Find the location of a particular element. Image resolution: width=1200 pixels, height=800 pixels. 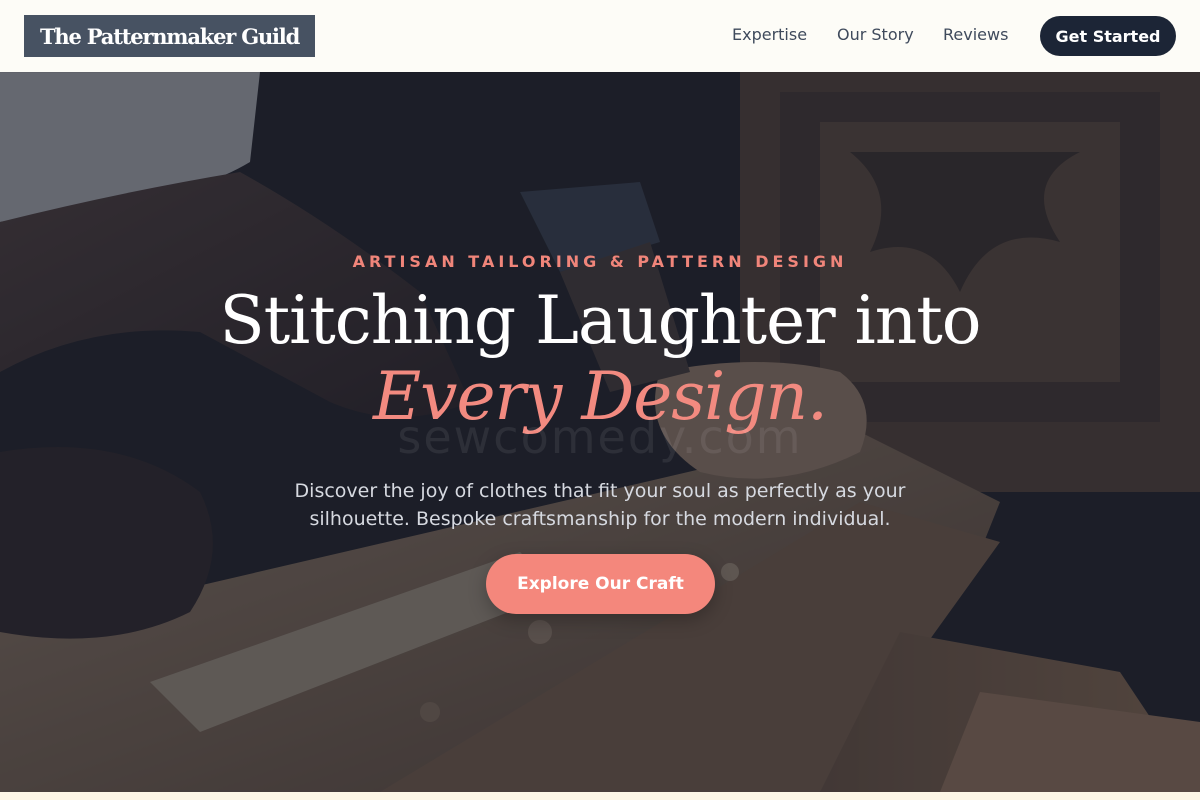

explore-our-craft-button: Explore Our Craft is located at coordinates (600, 584).